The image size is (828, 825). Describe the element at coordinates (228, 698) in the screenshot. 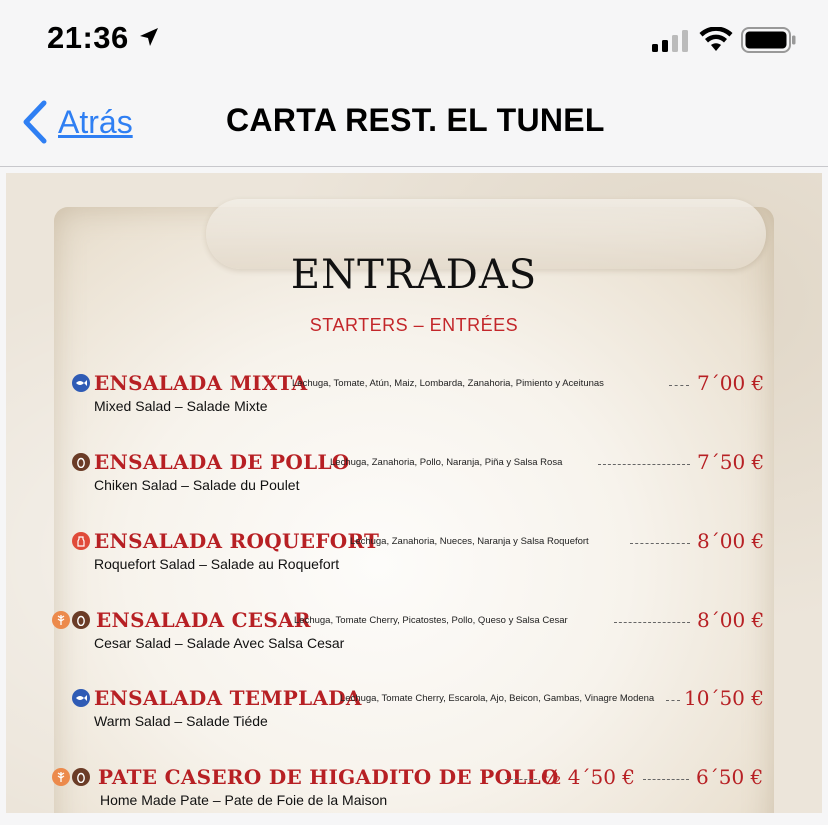

I see `item-name: ENSALADA TEMPLADA` at that location.